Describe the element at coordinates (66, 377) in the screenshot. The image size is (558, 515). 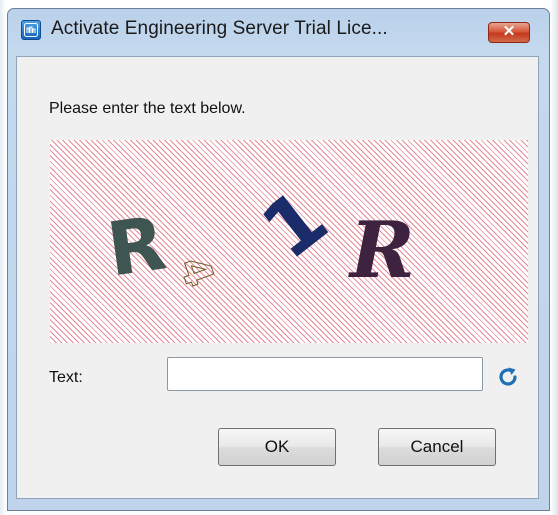
I see `text-label: Text:` at that location.